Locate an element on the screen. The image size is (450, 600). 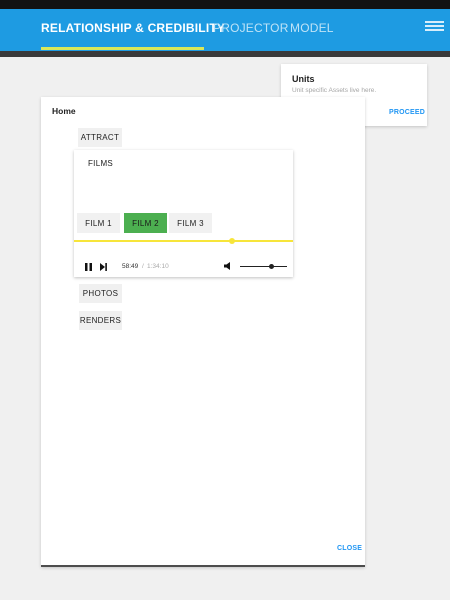
units-card-title: Units is located at coordinates (303, 79).